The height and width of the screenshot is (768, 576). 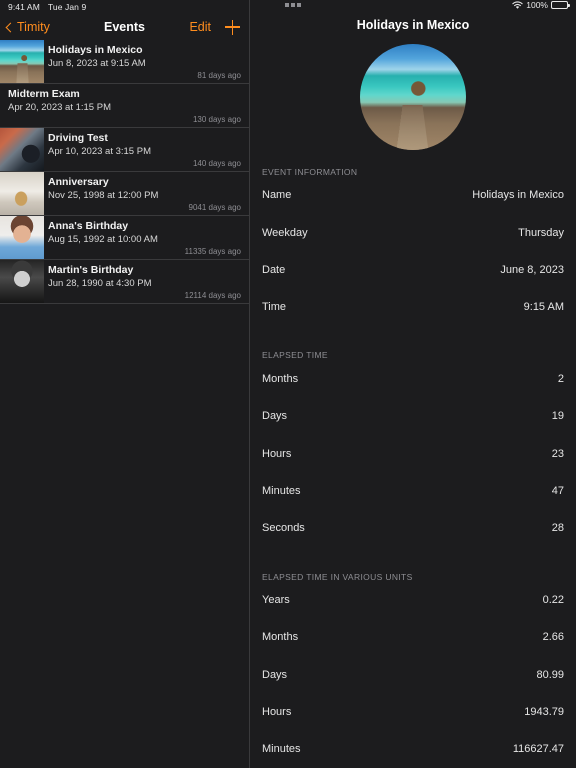 What do you see at coordinates (274, 307) in the screenshot?
I see `row-label: Time` at bounding box center [274, 307].